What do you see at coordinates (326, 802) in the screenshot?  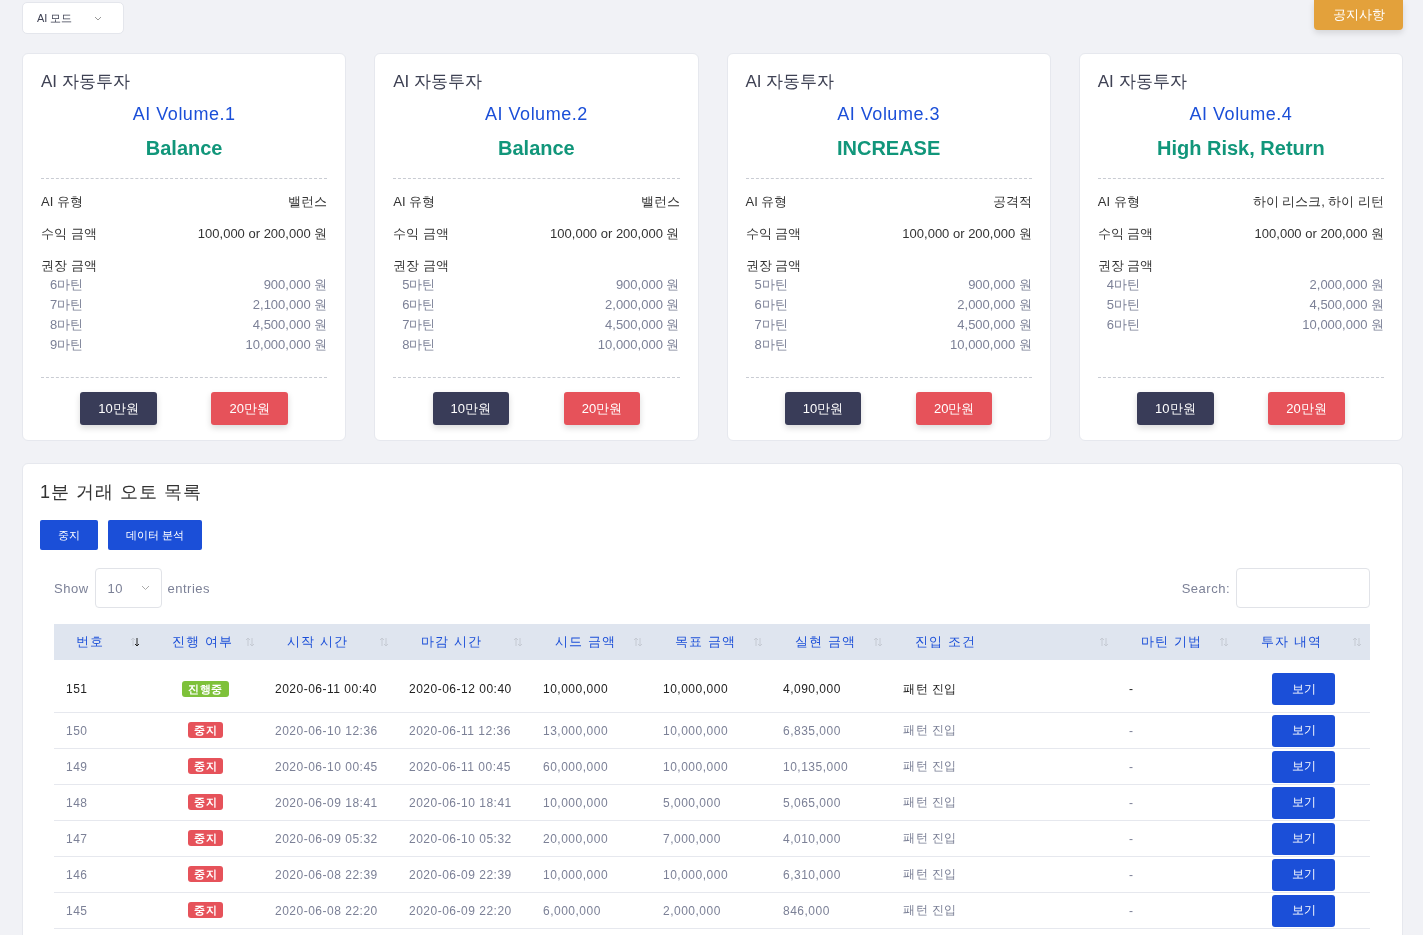 I see `table-cell: 2020-06-09 18:41` at bounding box center [326, 802].